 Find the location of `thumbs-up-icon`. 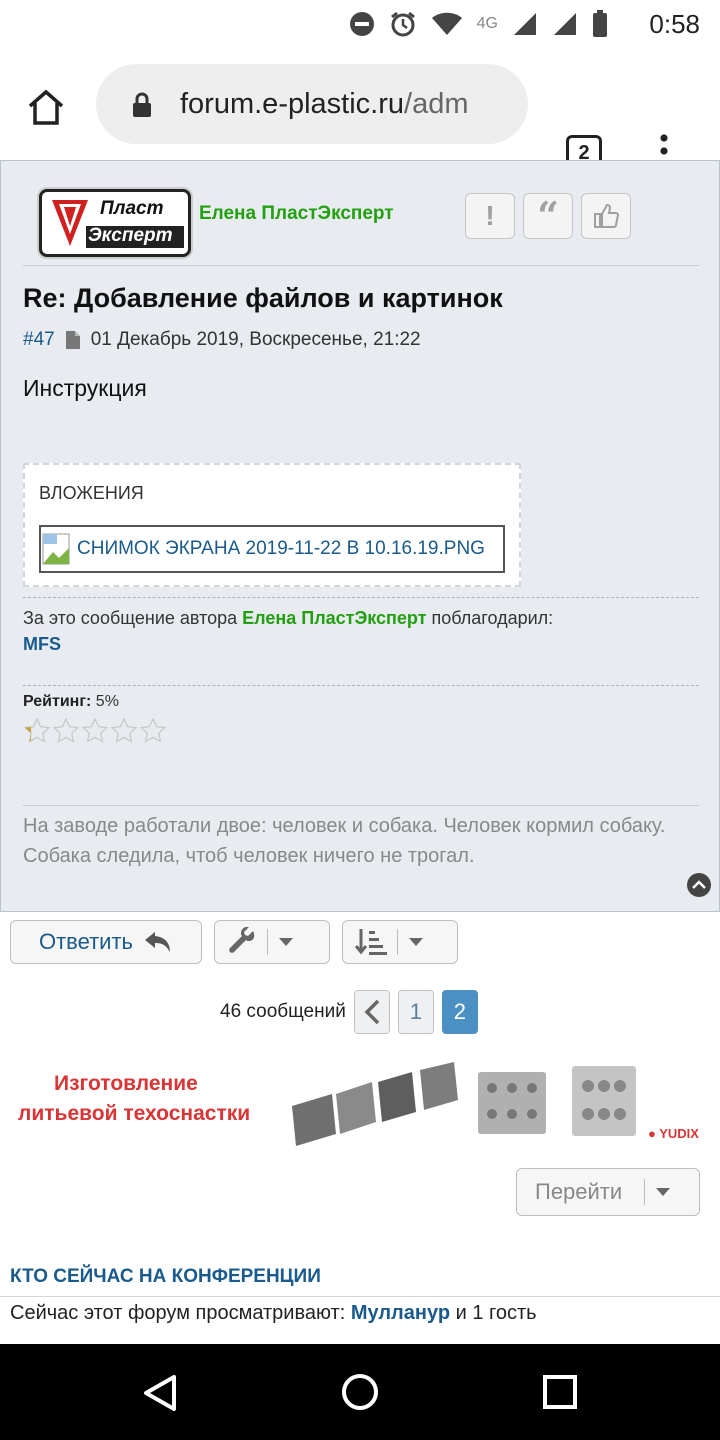

thumbs-up-icon is located at coordinates (606, 215).